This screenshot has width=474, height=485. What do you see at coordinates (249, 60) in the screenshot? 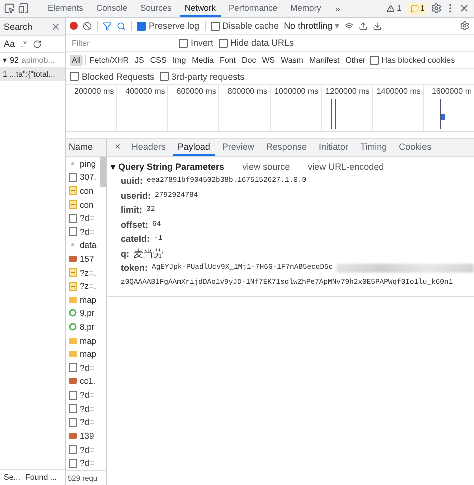
I see `type-filter: Doc` at bounding box center [249, 60].